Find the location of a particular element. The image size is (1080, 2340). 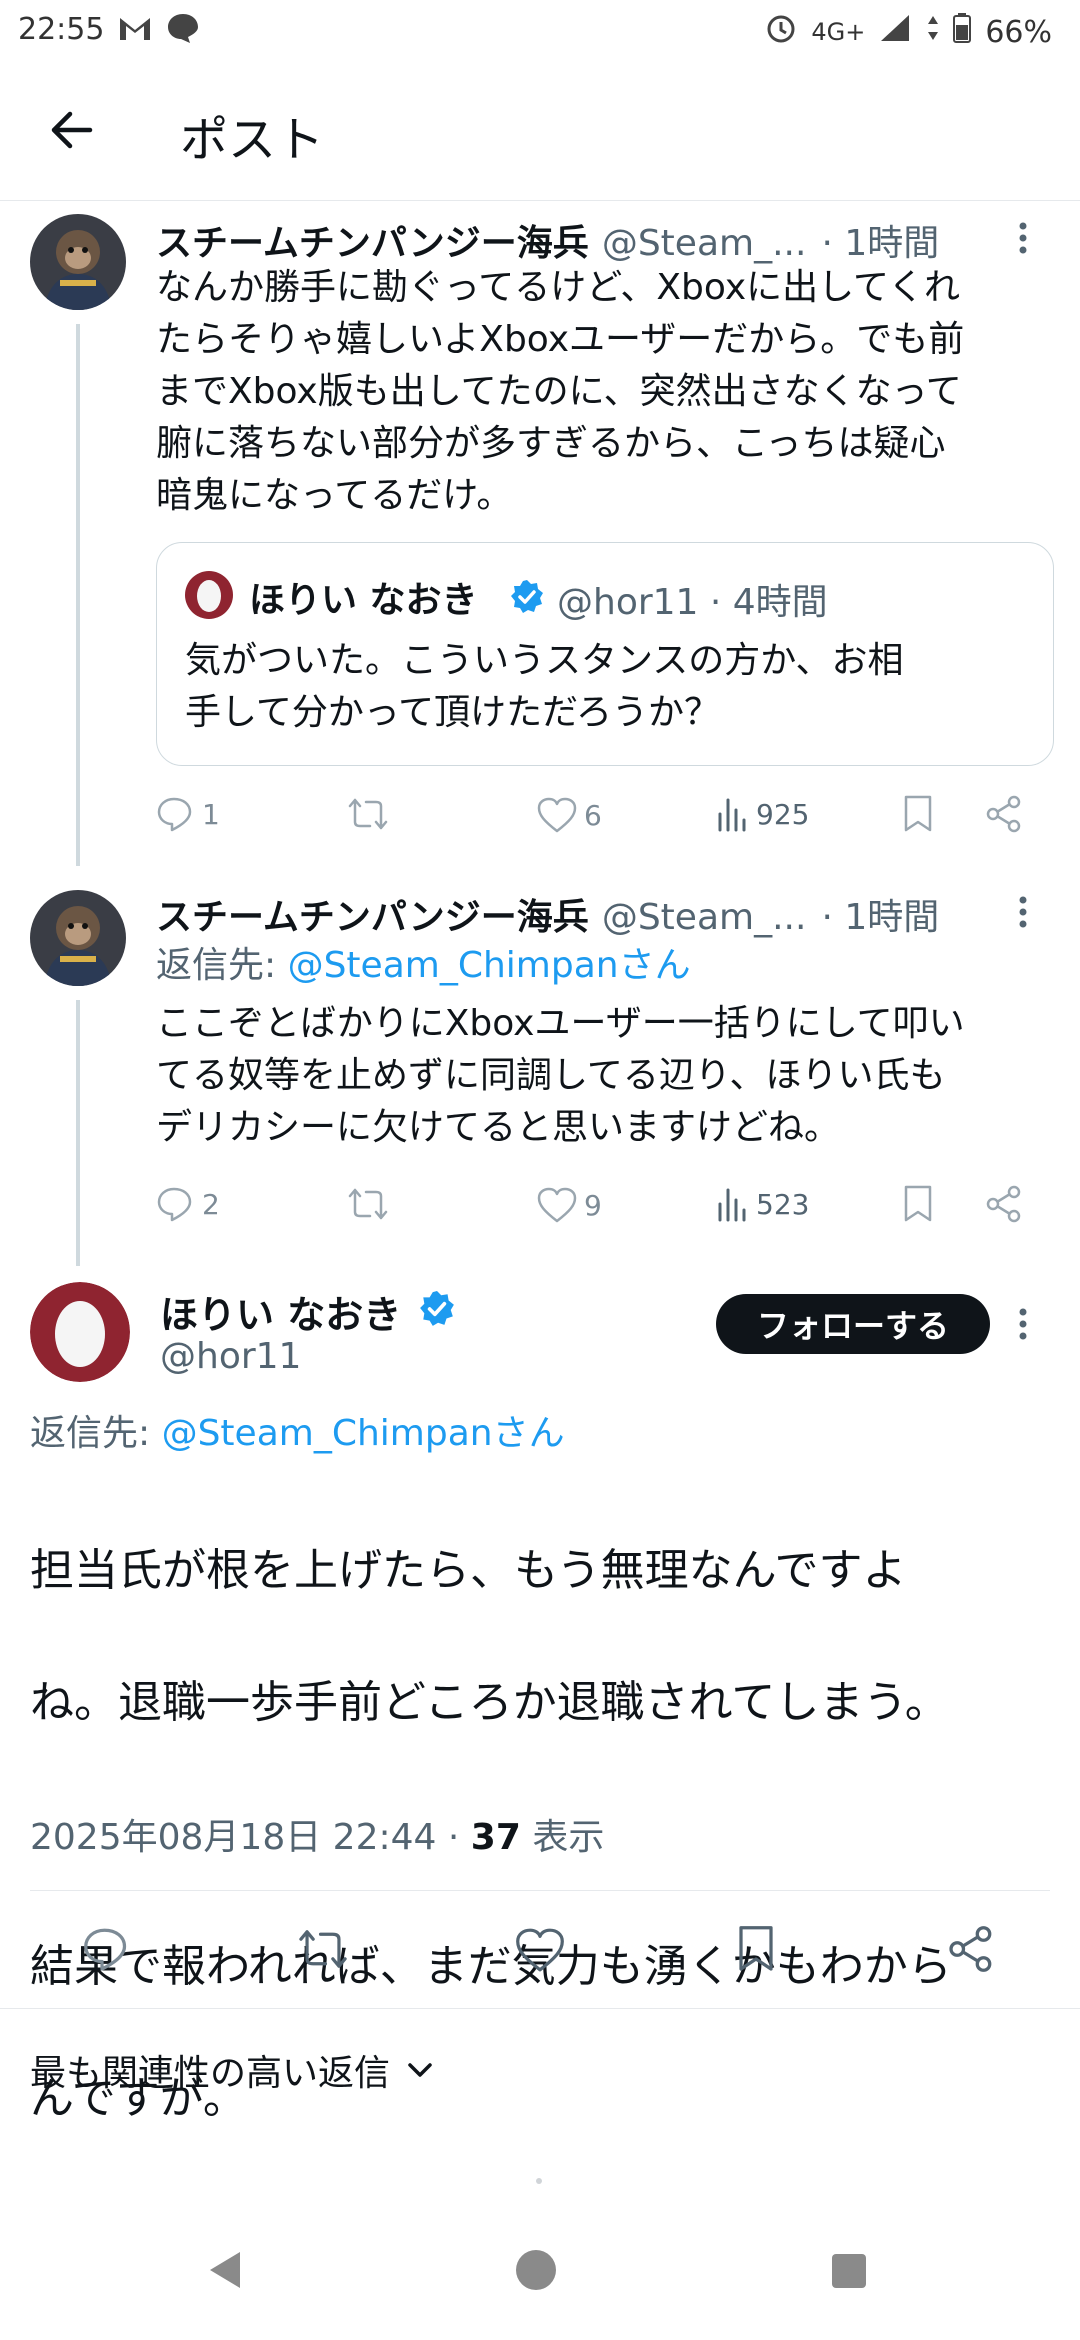

reply-count: 1 is located at coordinates (211, 814).